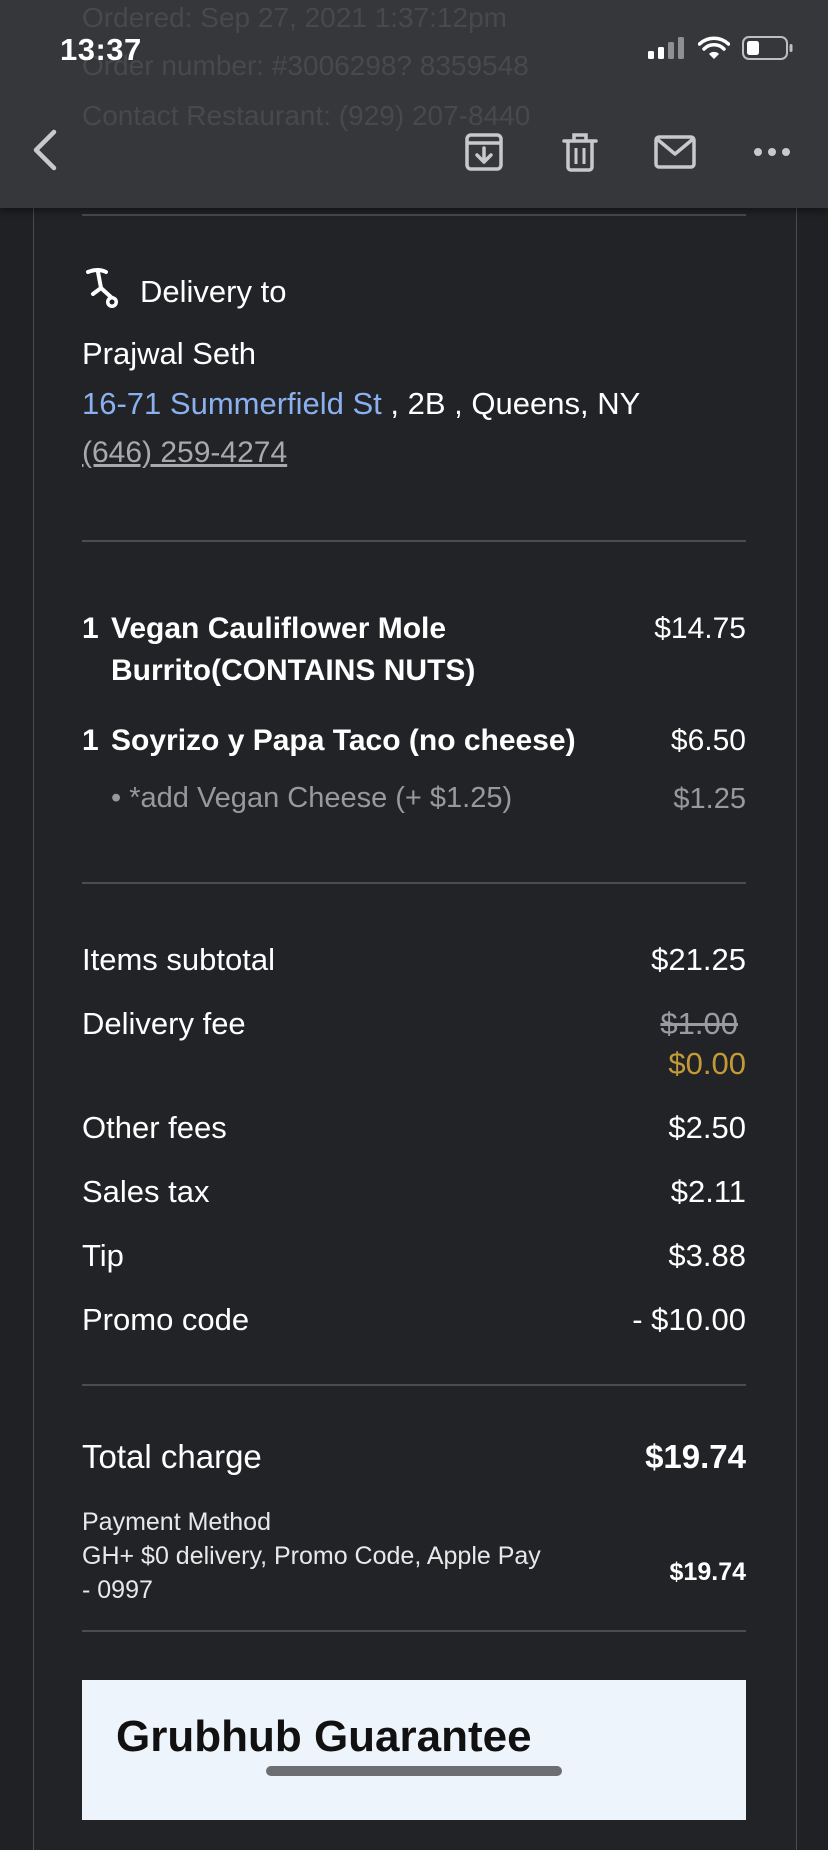  I want to click on delivery-address: 16-71 Summerfield St , 2B , Queens, NY, so click(361, 404).